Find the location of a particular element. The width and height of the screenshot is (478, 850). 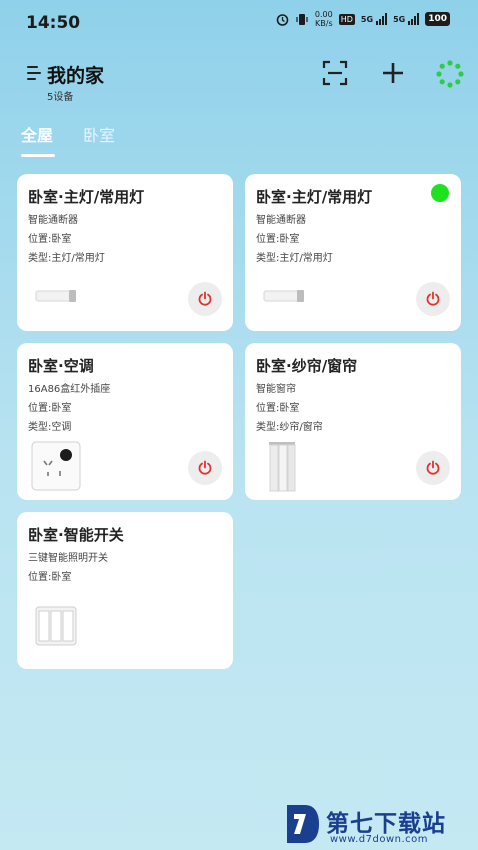

device-type: 类型:纱帘/窗帘 is located at coordinates (289, 427).